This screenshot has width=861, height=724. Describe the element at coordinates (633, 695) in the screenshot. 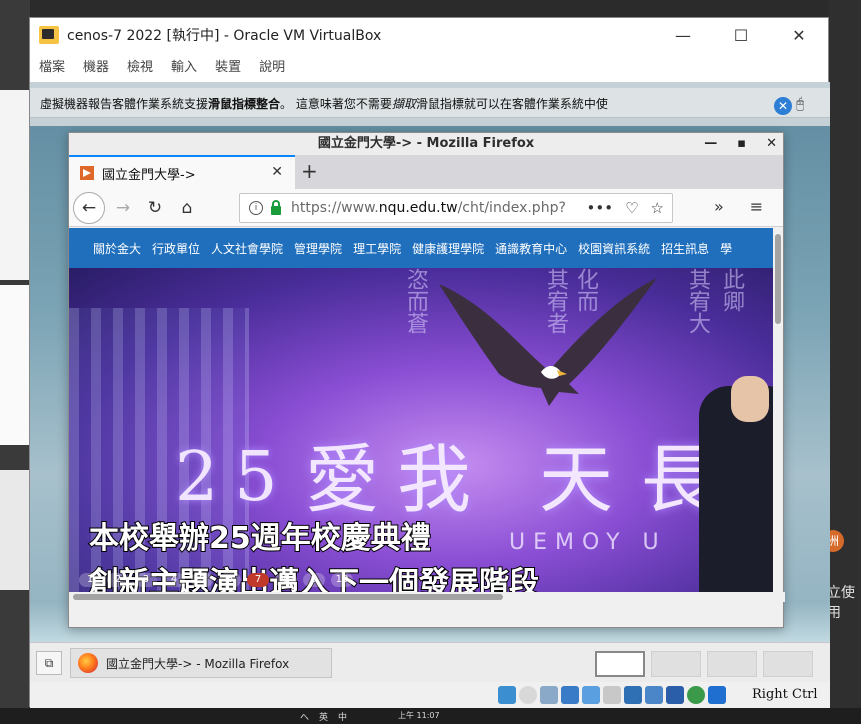

I see `display-icon` at that location.